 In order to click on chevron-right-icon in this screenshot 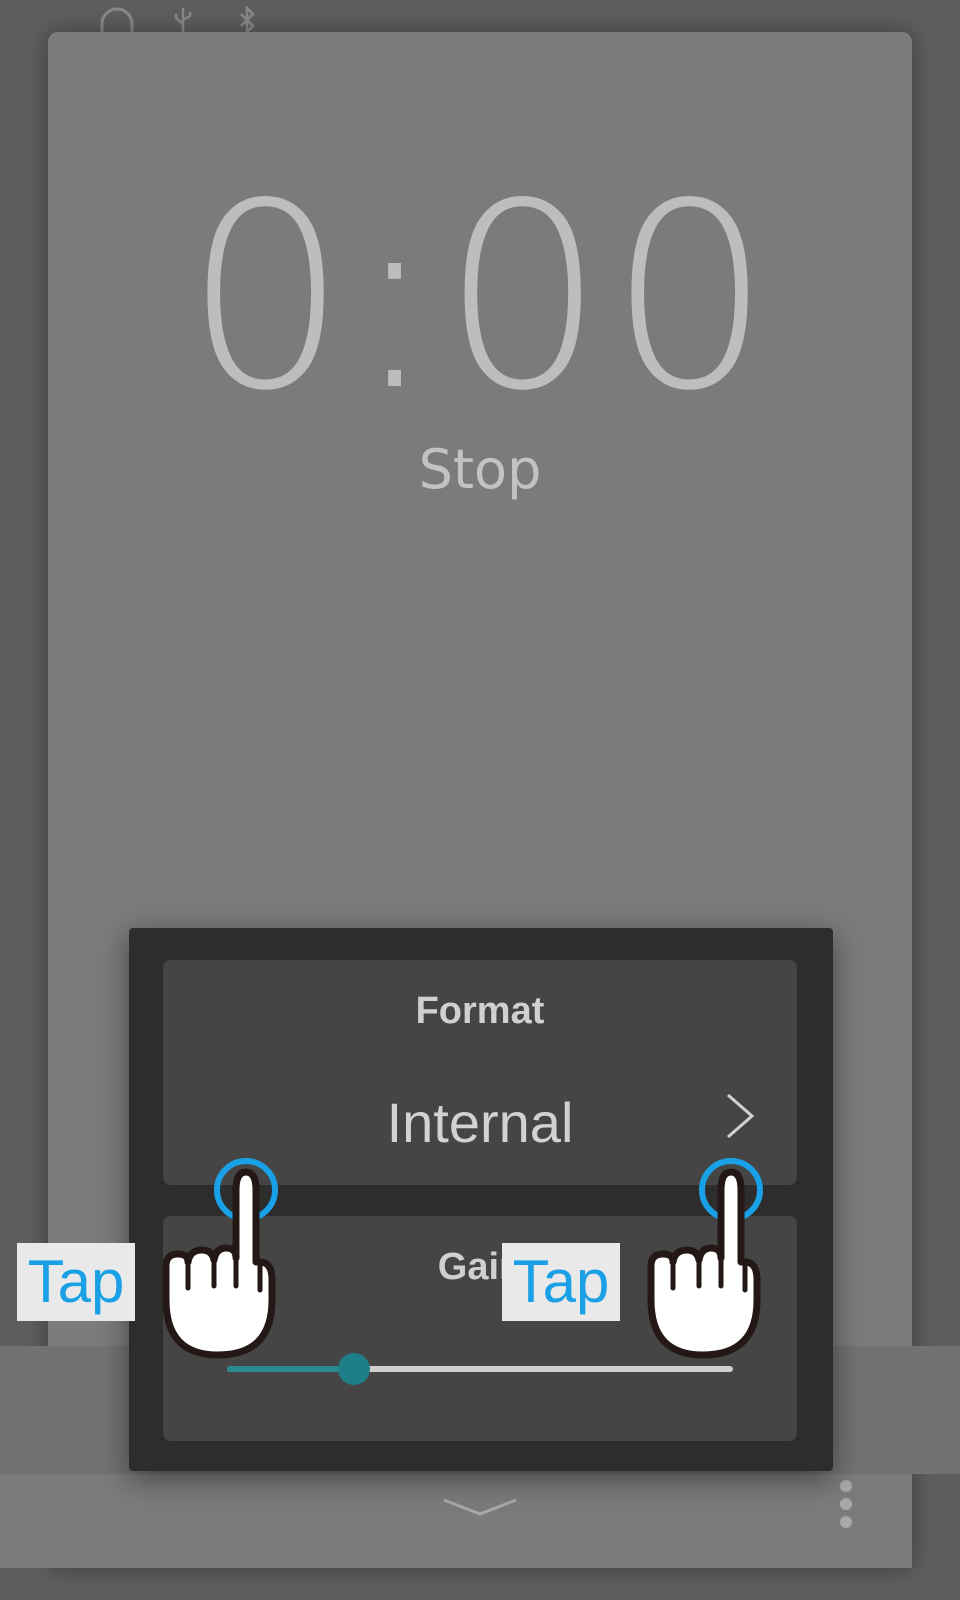, I will do `click(740, 1118)`.